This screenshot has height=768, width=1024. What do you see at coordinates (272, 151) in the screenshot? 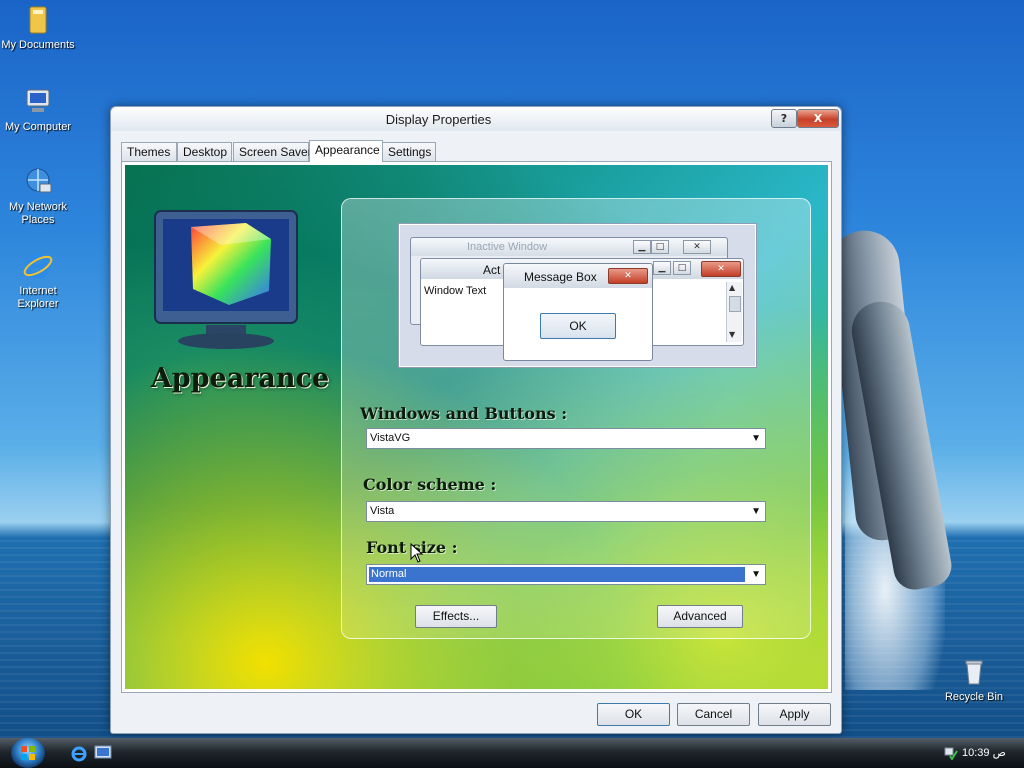
I see `tab-screen-saver: Screen Saver` at bounding box center [272, 151].